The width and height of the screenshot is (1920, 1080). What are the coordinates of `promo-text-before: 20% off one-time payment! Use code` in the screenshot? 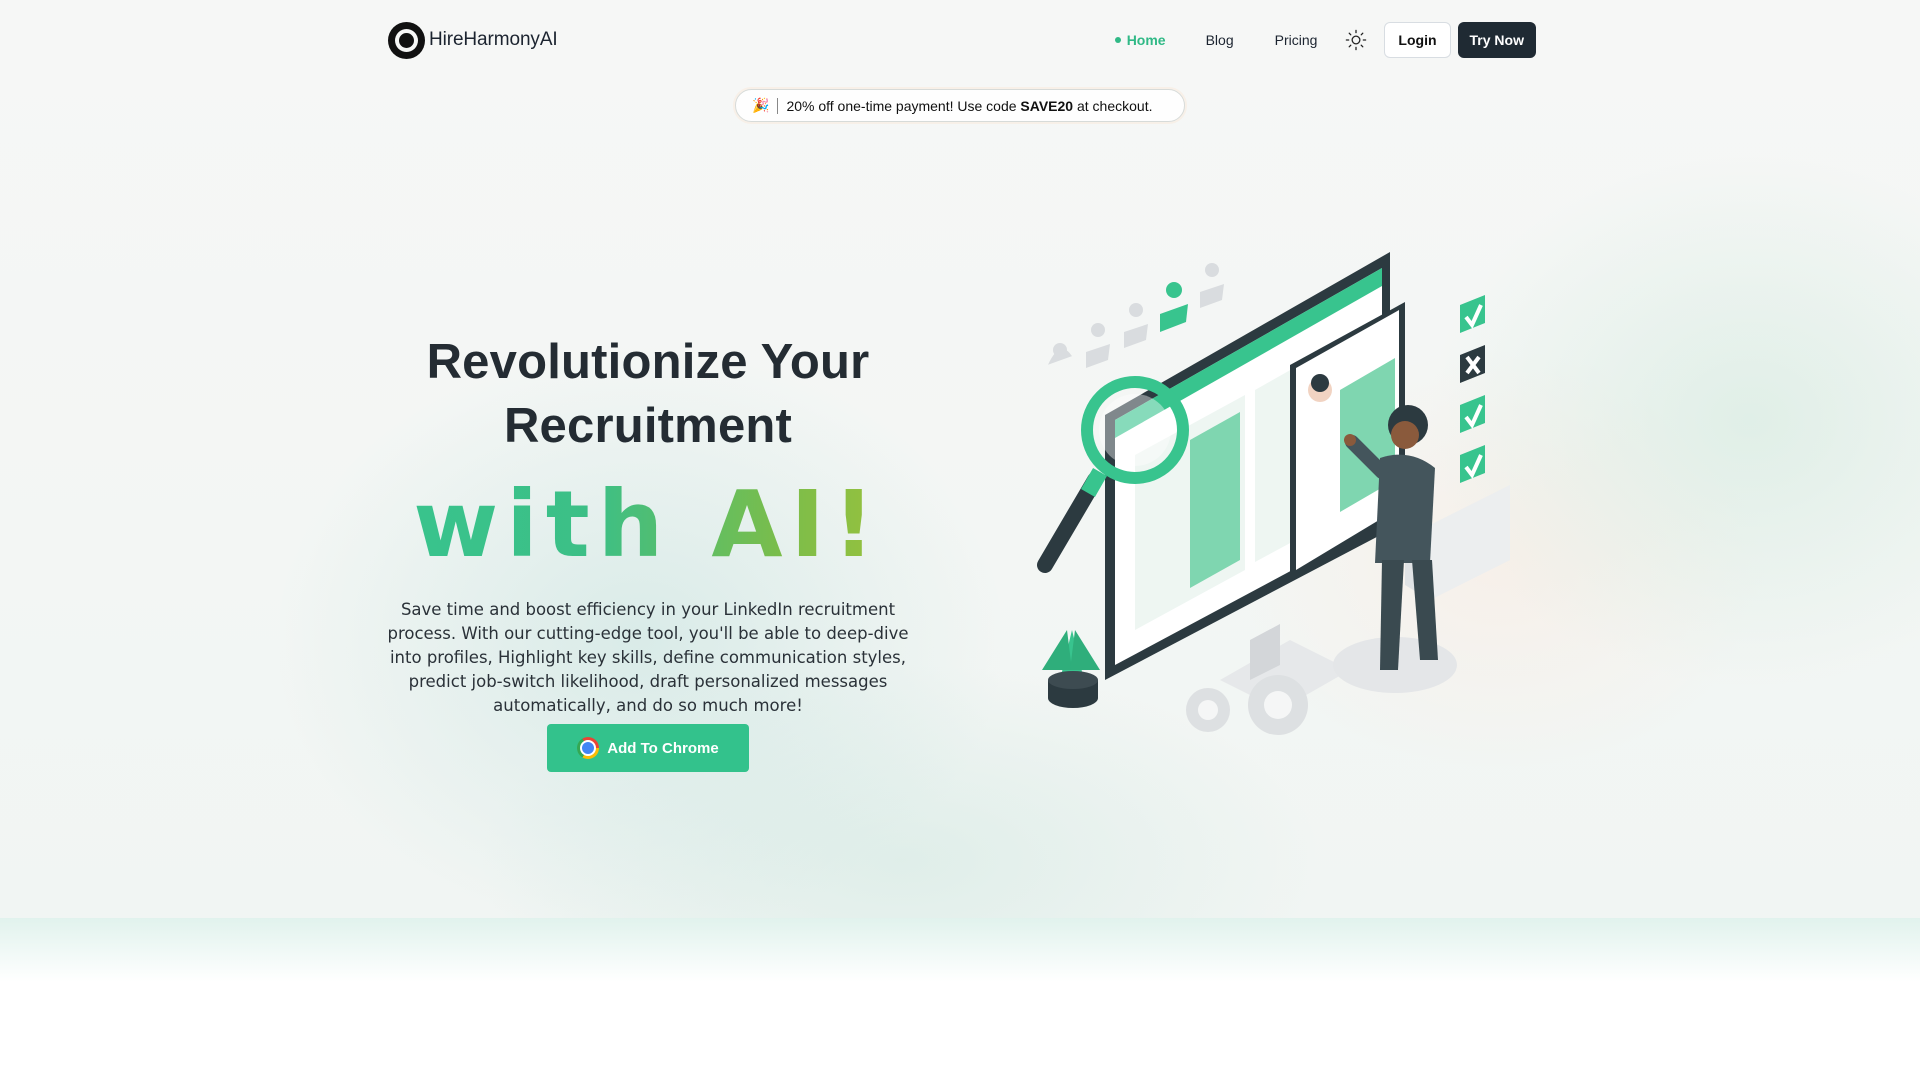 It's located at (903, 105).